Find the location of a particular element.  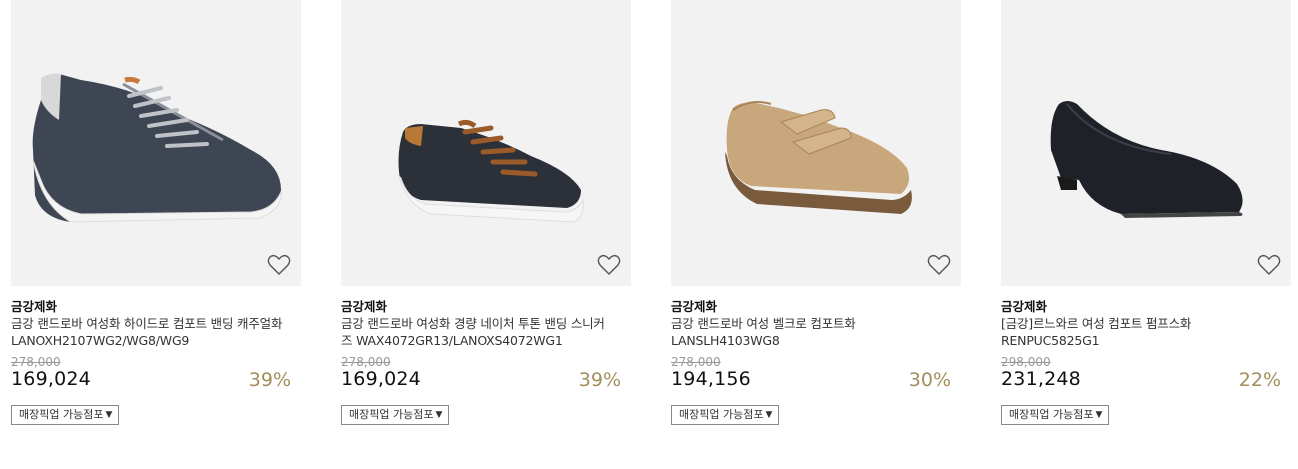

shoe-image-black-sneaker is located at coordinates (491, 171).